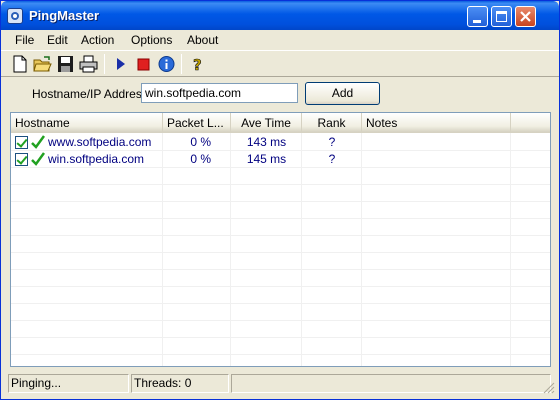 This screenshot has width=560, height=400. I want to click on help-icon: ?, so click(197, 65).